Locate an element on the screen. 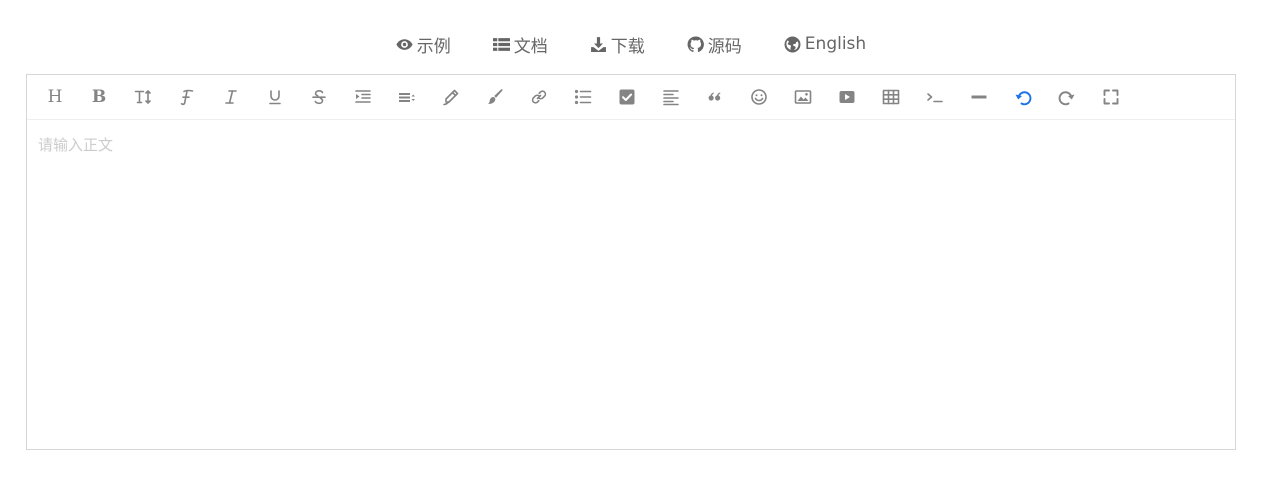 This screenshot has height=499, width=1276. nav-link-label: English is located at coordinates (835, 44).